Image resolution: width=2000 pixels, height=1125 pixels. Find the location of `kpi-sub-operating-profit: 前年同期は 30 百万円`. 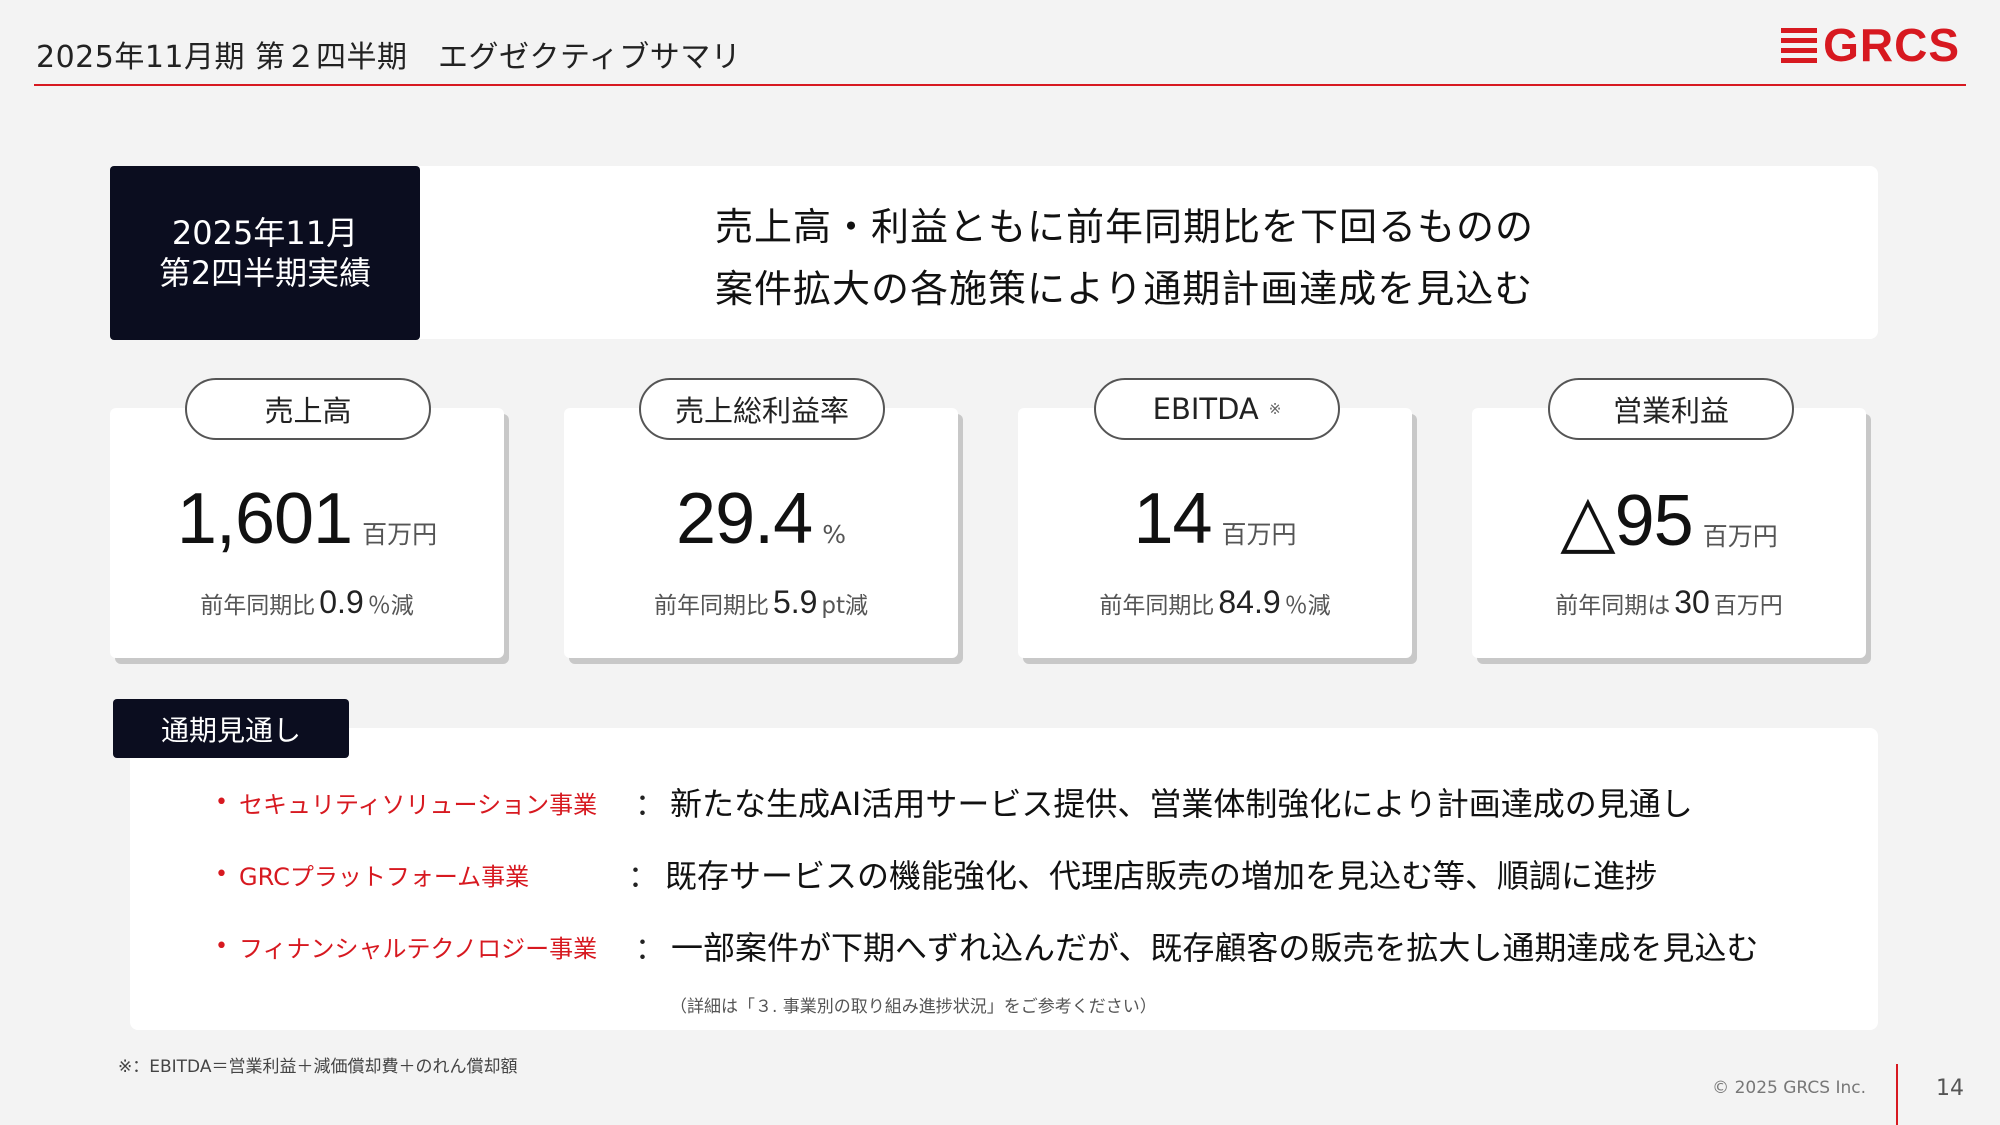

kpi-sub-operating-profit: 前年同期は 30 百万円 is located at coordinates (1669, 602).